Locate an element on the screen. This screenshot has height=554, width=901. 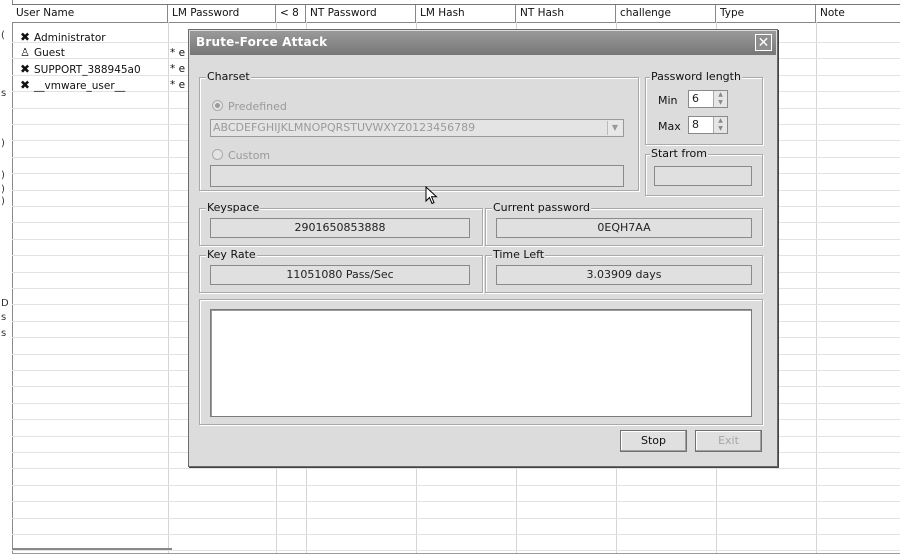
user-name: Guest is located at coordinates (49, 53).